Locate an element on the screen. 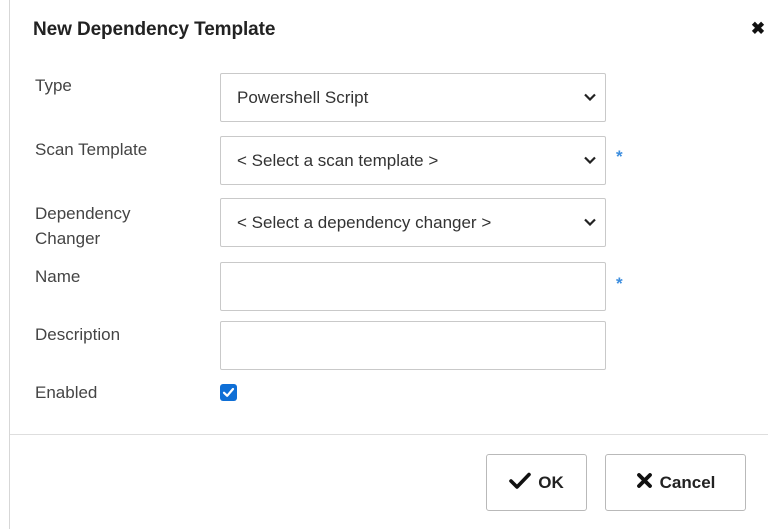  ok-button: OK is located at coordinates (536, 482).